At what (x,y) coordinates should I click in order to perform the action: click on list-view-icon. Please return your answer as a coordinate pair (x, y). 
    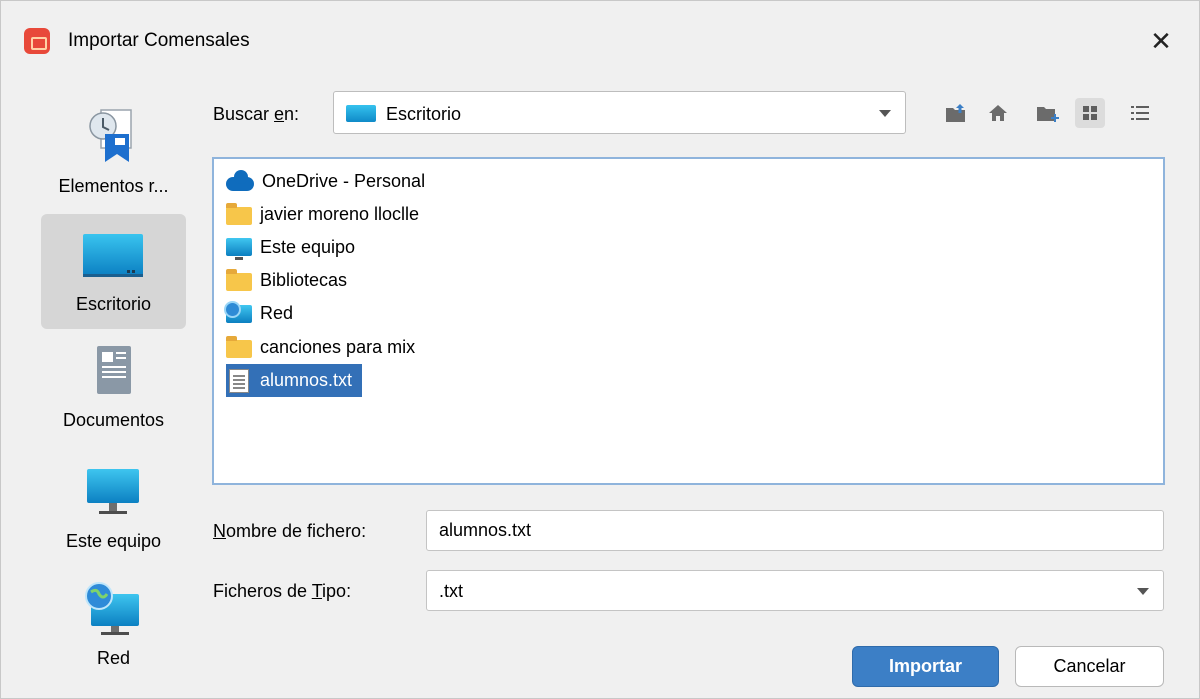
    Looking at the image, I should click on (1090, 113).